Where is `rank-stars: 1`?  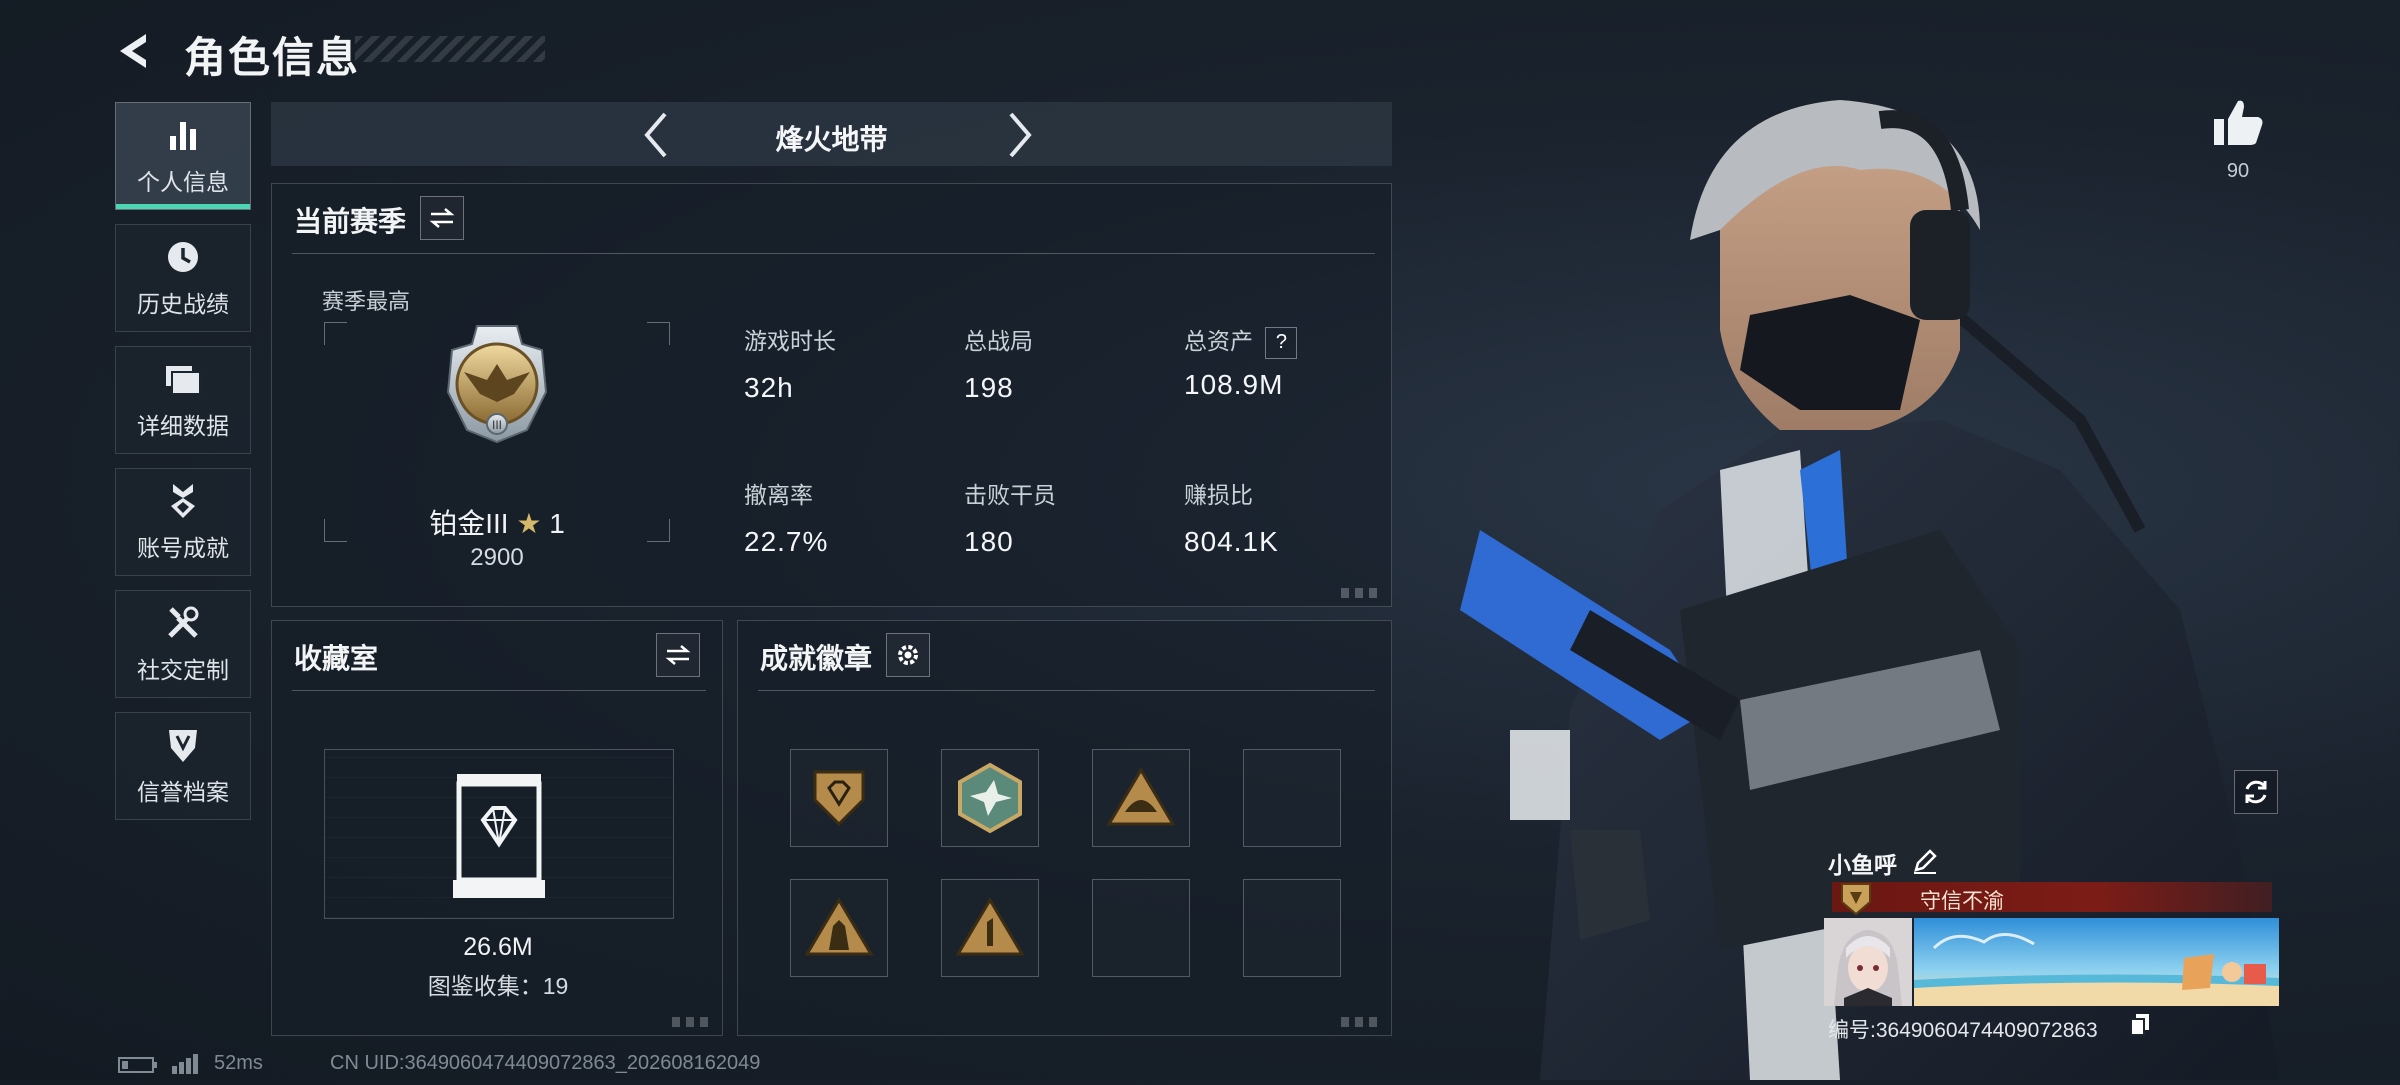
rank-stars: 1 is located at coordinates (557, 523).